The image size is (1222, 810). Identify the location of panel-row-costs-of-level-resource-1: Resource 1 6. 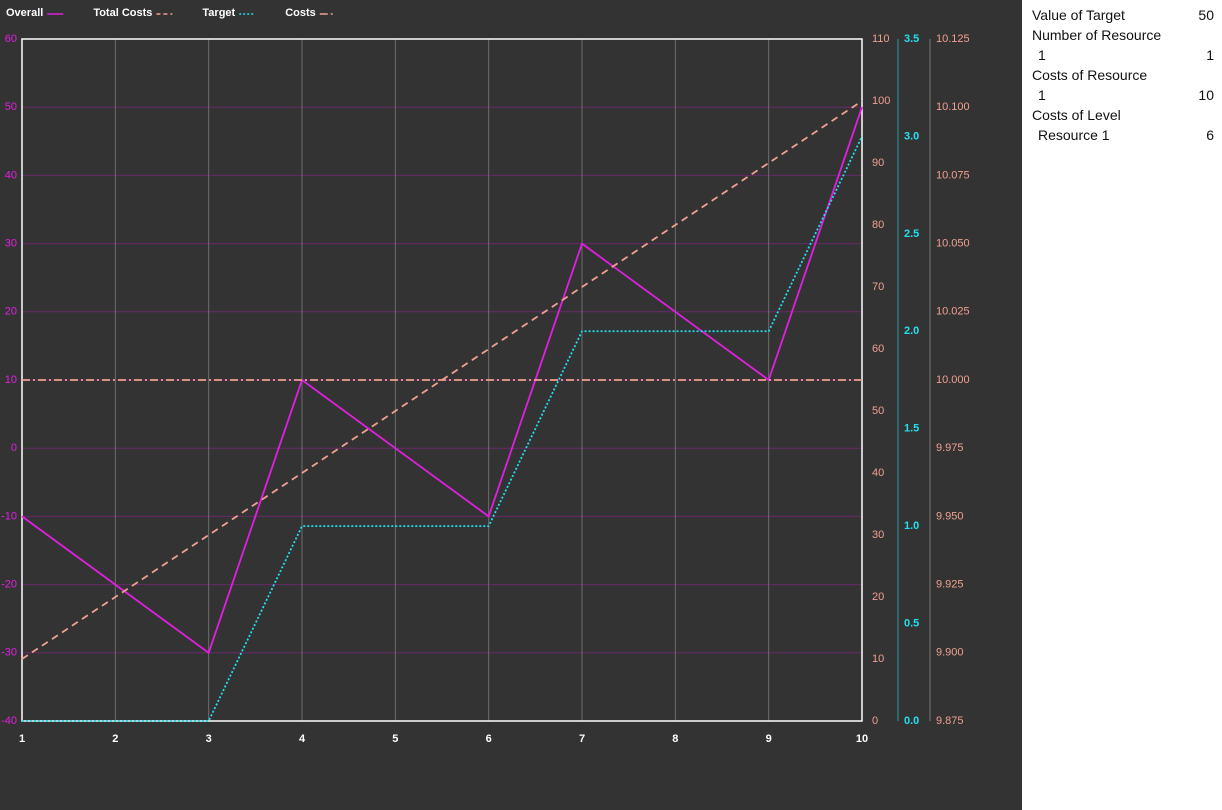
(1123, 135).